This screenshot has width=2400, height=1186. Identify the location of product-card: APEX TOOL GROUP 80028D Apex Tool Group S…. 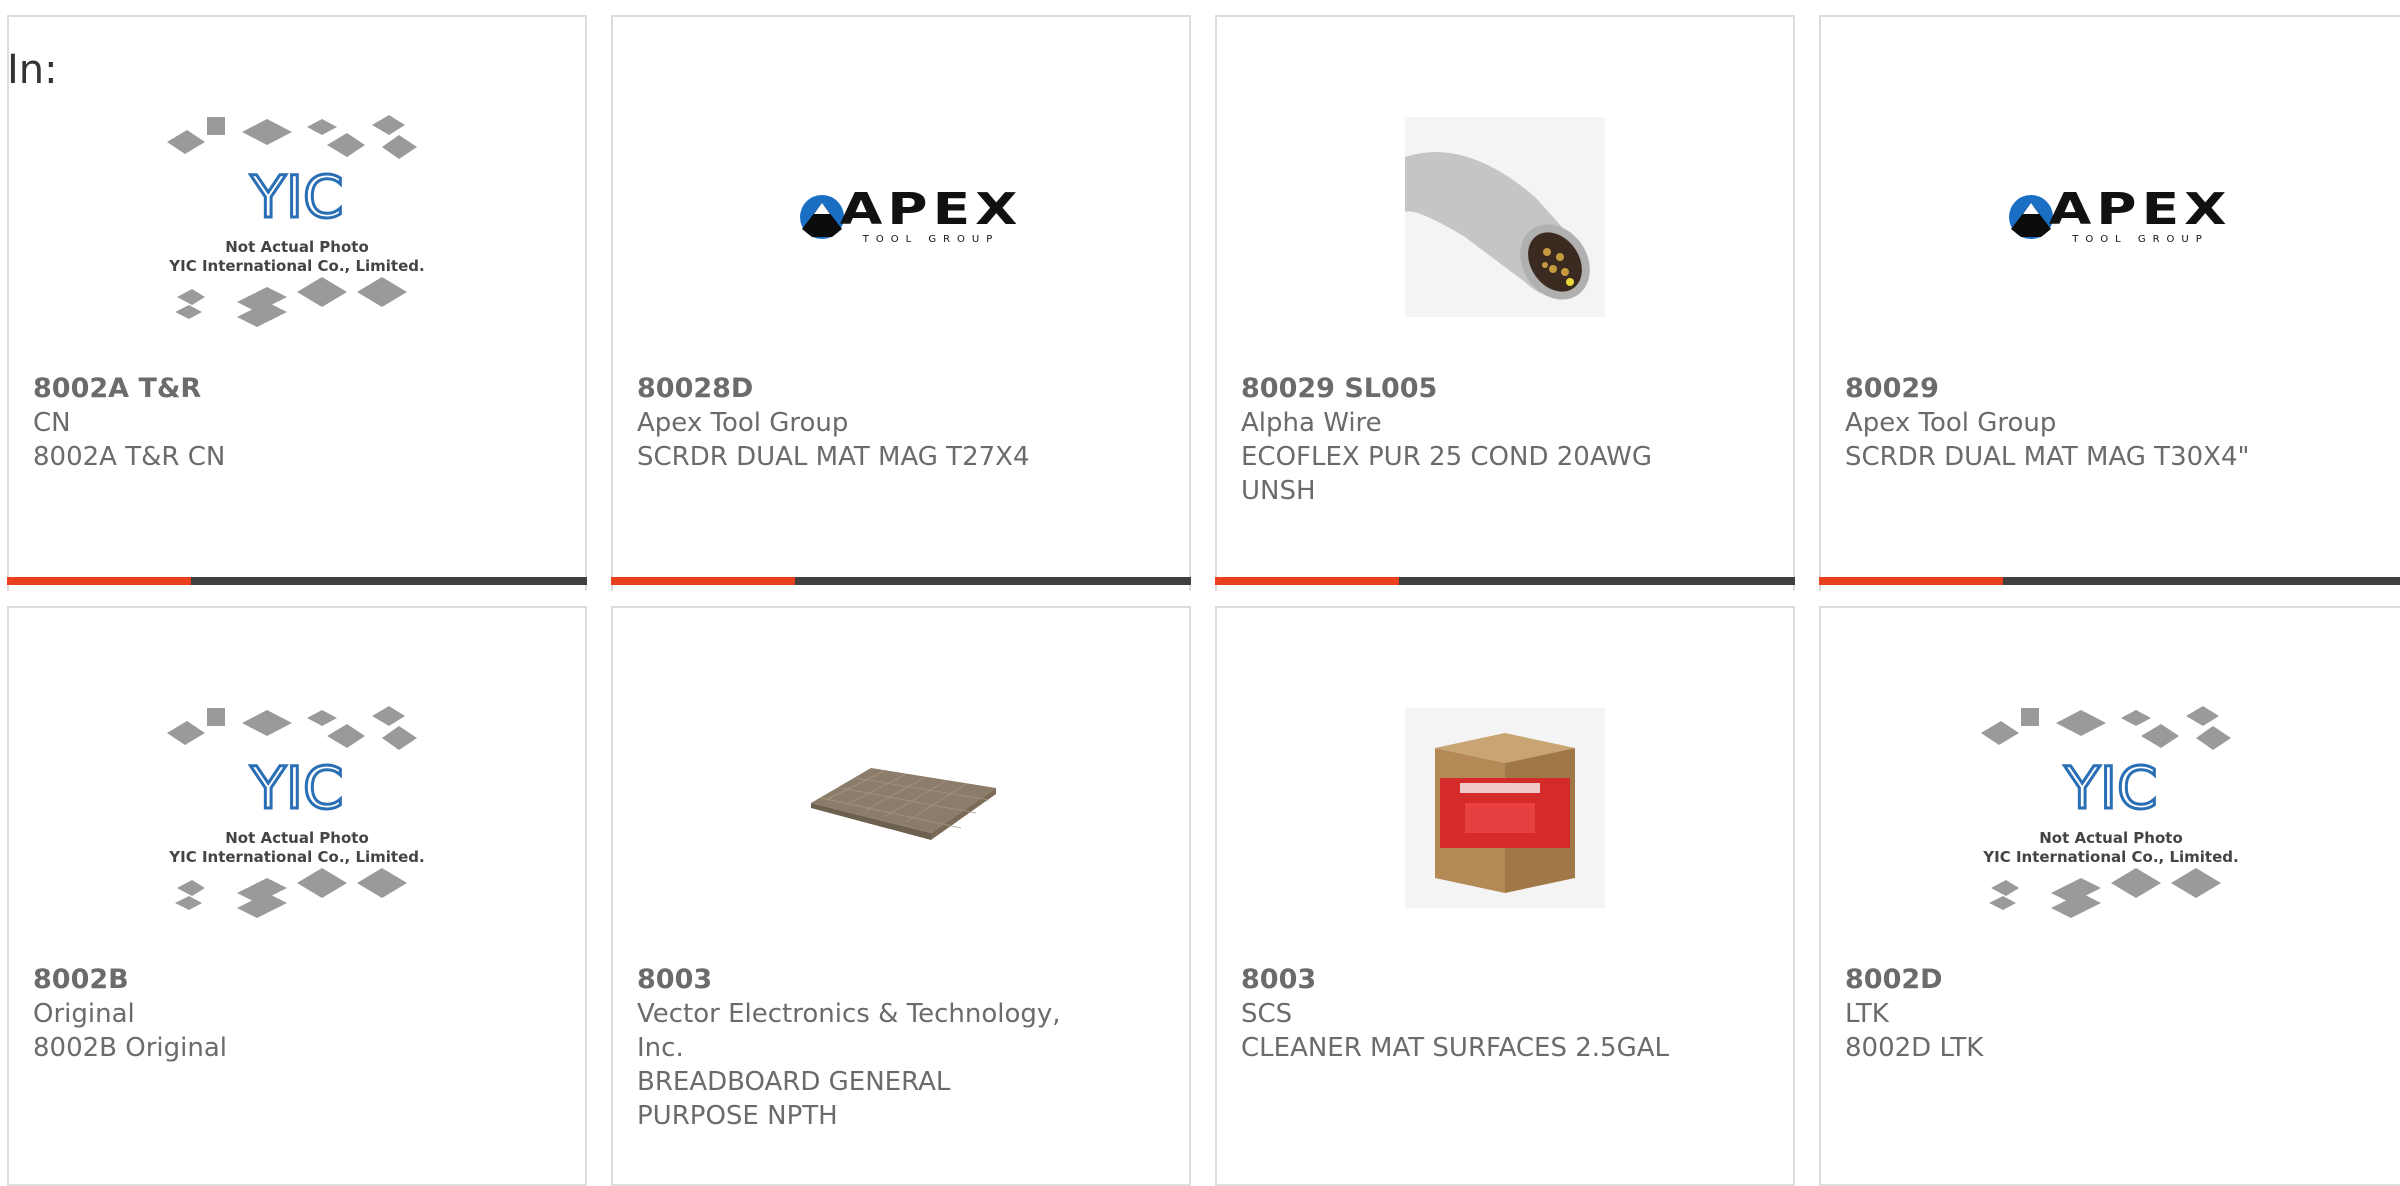
(901, 303).